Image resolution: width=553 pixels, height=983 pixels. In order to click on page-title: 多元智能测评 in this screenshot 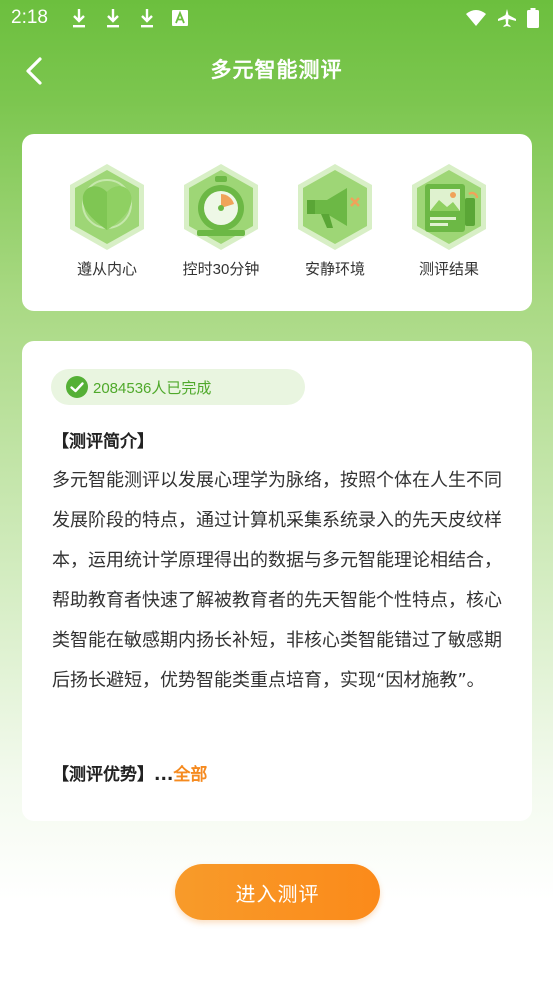, I will do `click(276, 70)`.